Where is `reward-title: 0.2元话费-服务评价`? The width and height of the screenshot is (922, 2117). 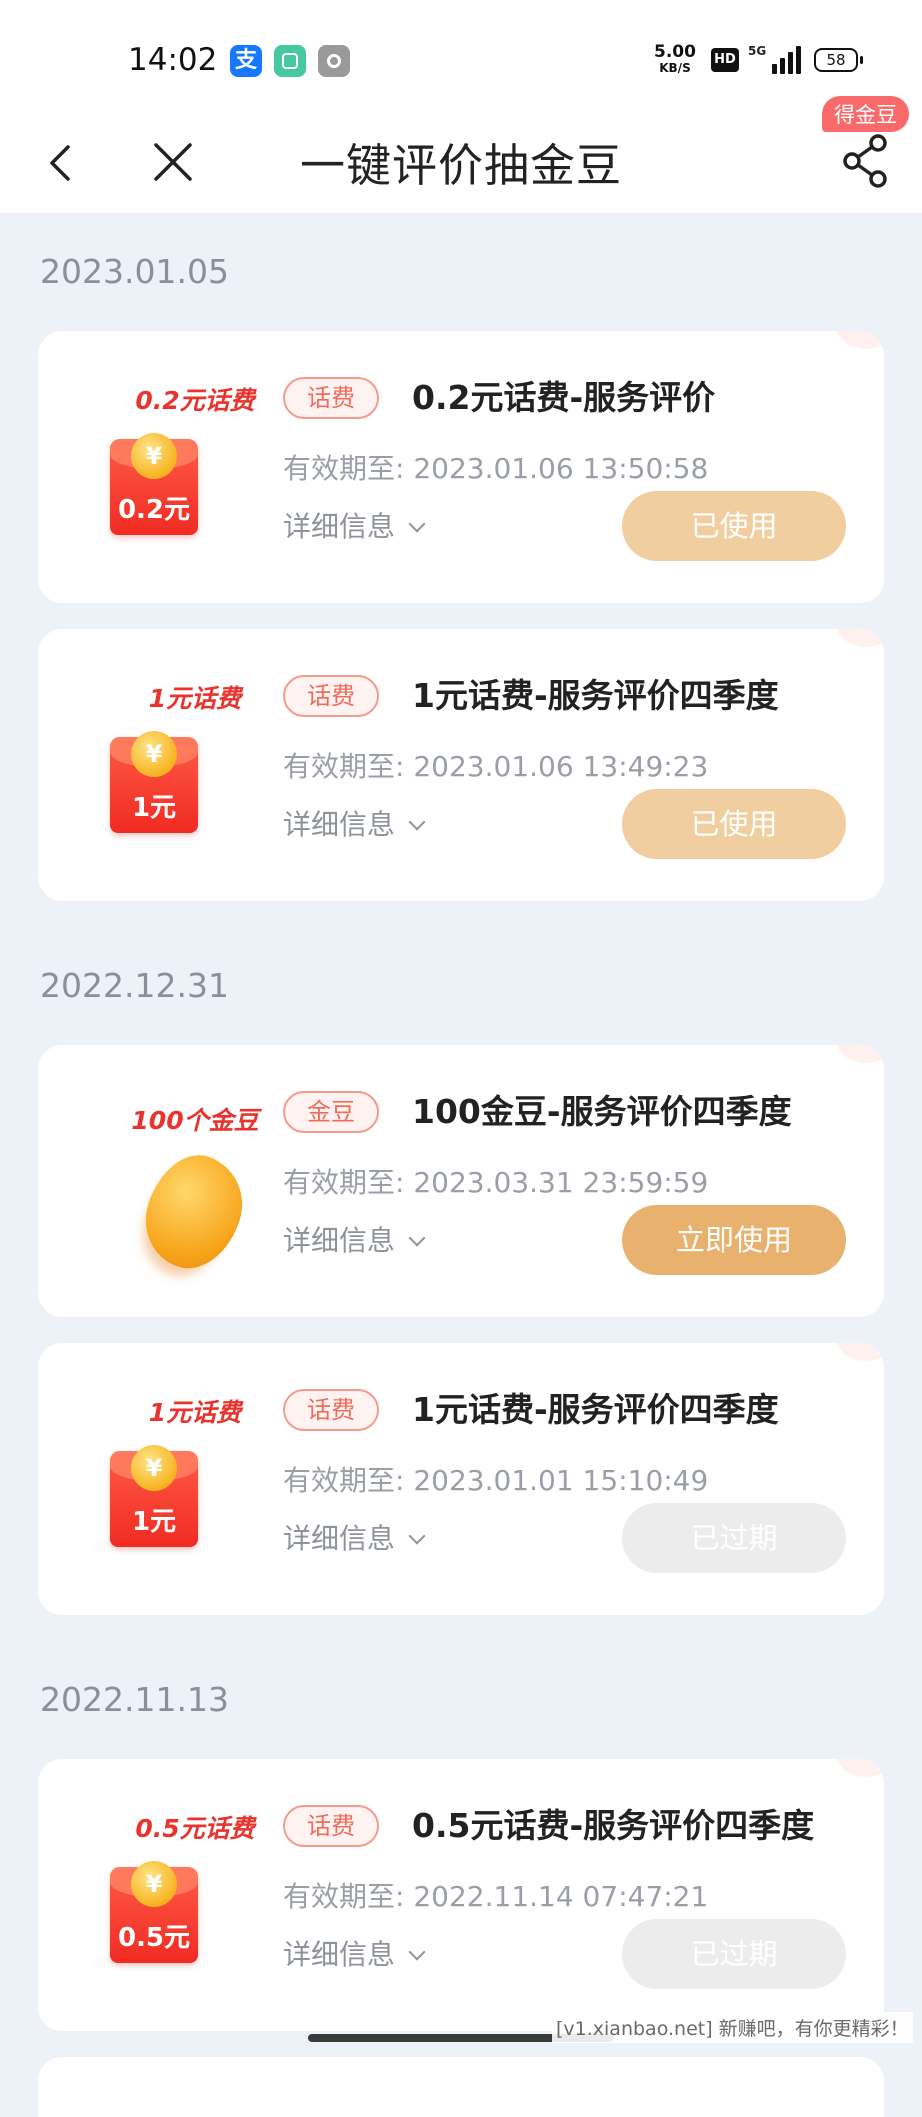
reward-title: 0.2元话费-服务评价 is located at coordinates (564, 397).